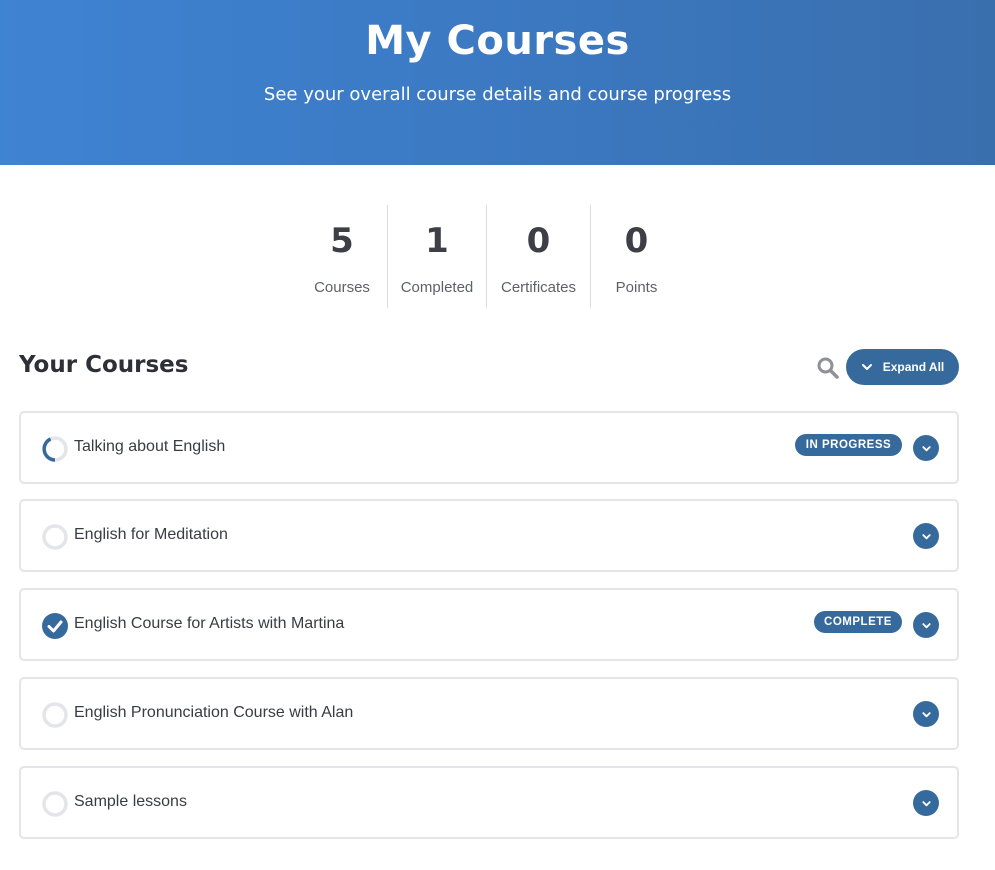  What do you see at coordinates (497, 41) in the screenshot?
I see `page-title: My Courses` at bounding box center [497, 41].